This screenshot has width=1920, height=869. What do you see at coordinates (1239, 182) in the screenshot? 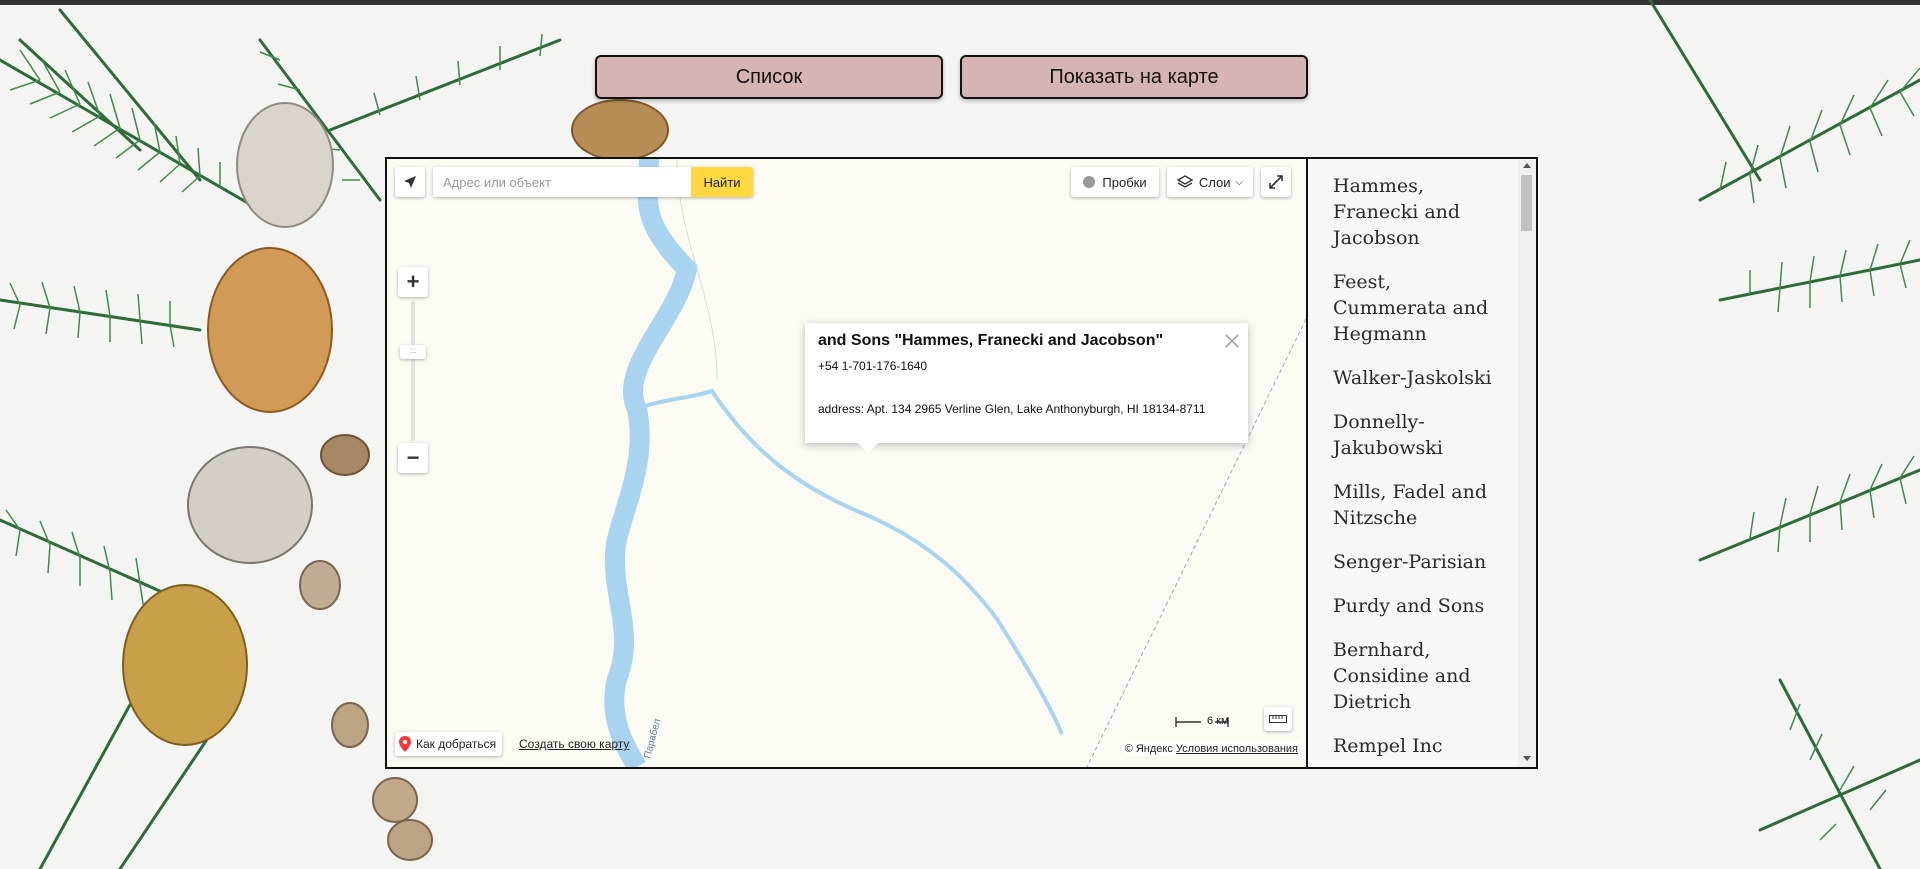
I see `chevron-down-icon: ⌵` at bounding box center [1239, 182].